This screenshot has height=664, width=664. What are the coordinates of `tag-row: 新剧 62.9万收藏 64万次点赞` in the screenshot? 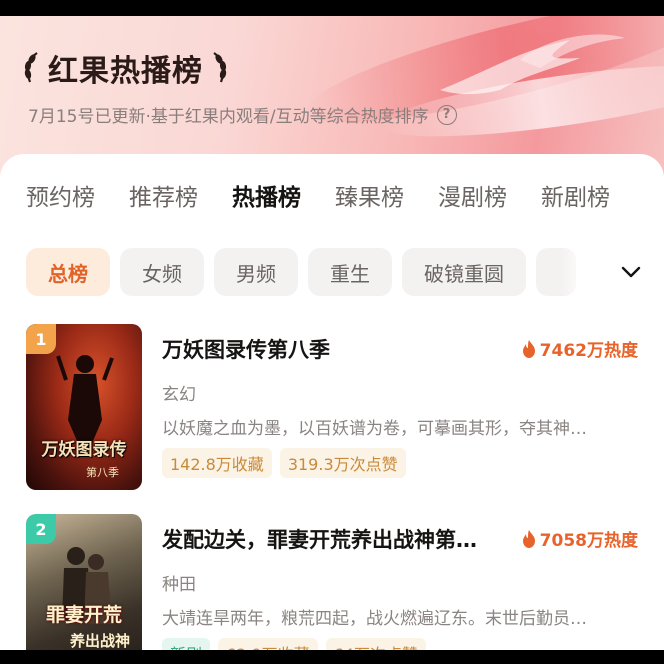 It's located at (294, 644).